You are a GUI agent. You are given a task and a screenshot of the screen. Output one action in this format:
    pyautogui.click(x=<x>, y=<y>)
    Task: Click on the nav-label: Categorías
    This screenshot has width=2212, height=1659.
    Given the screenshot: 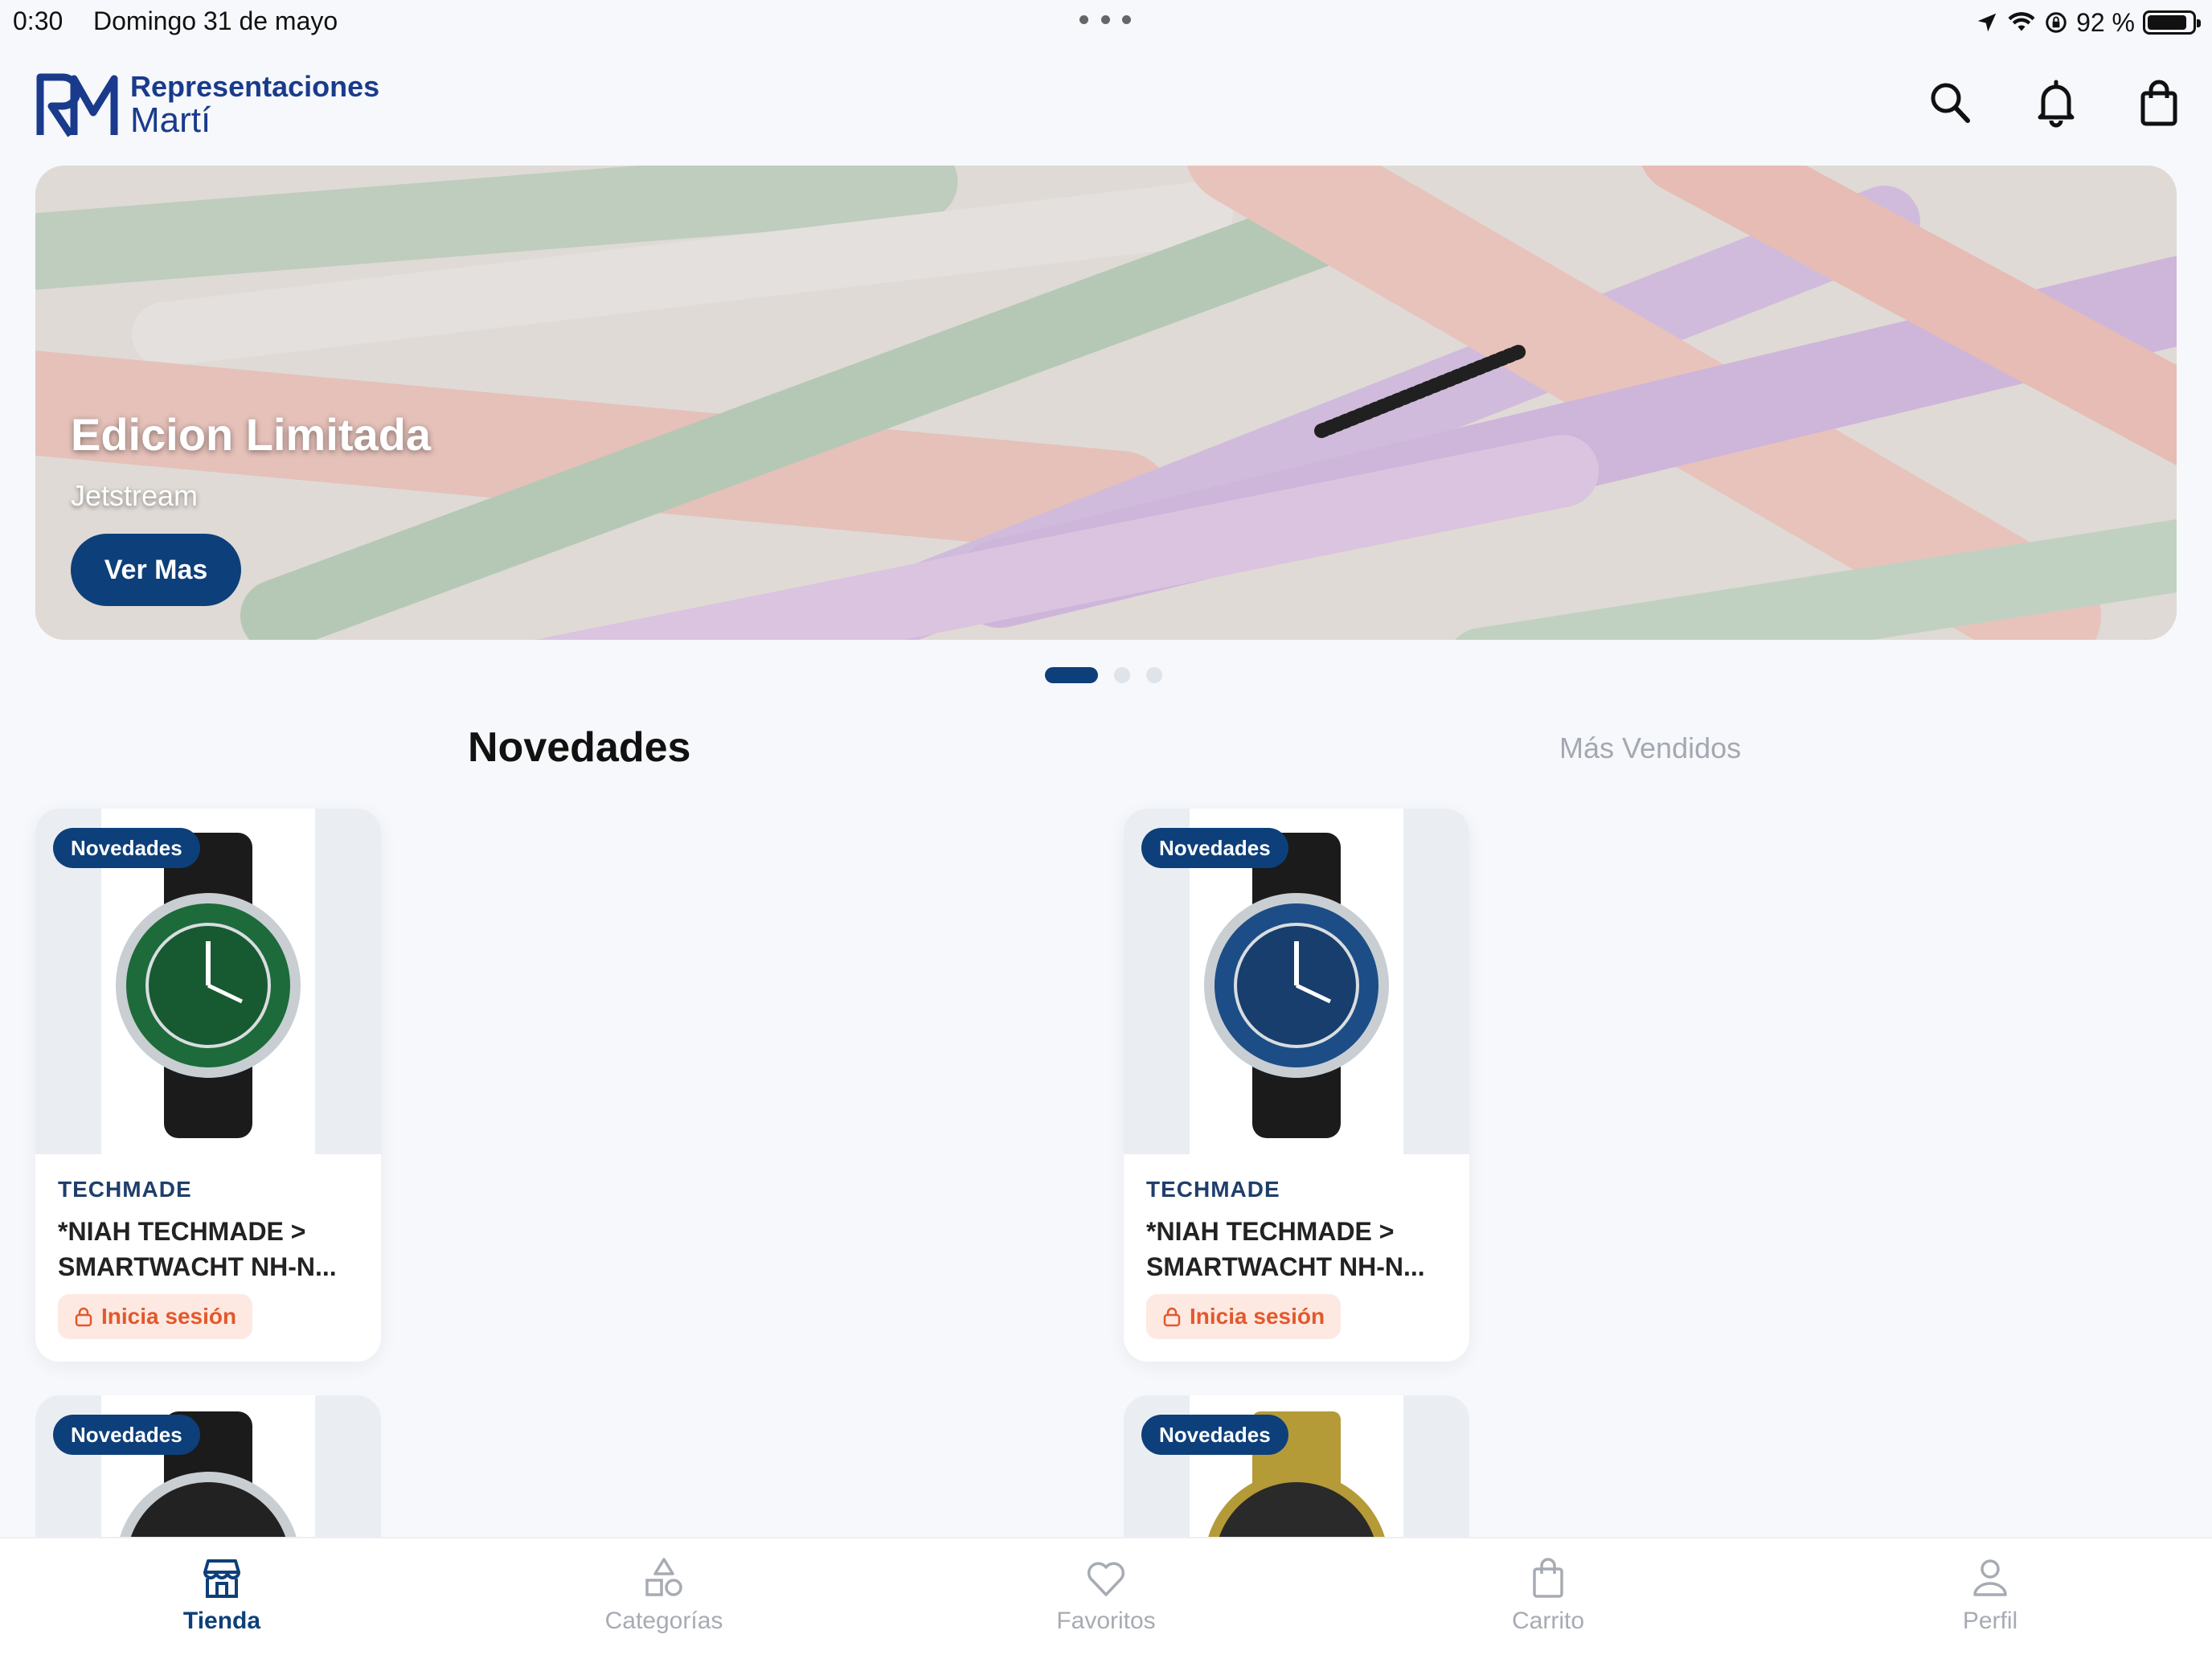 What is the action you would take?
    pyautogui.click(x=663, y=1621)
    